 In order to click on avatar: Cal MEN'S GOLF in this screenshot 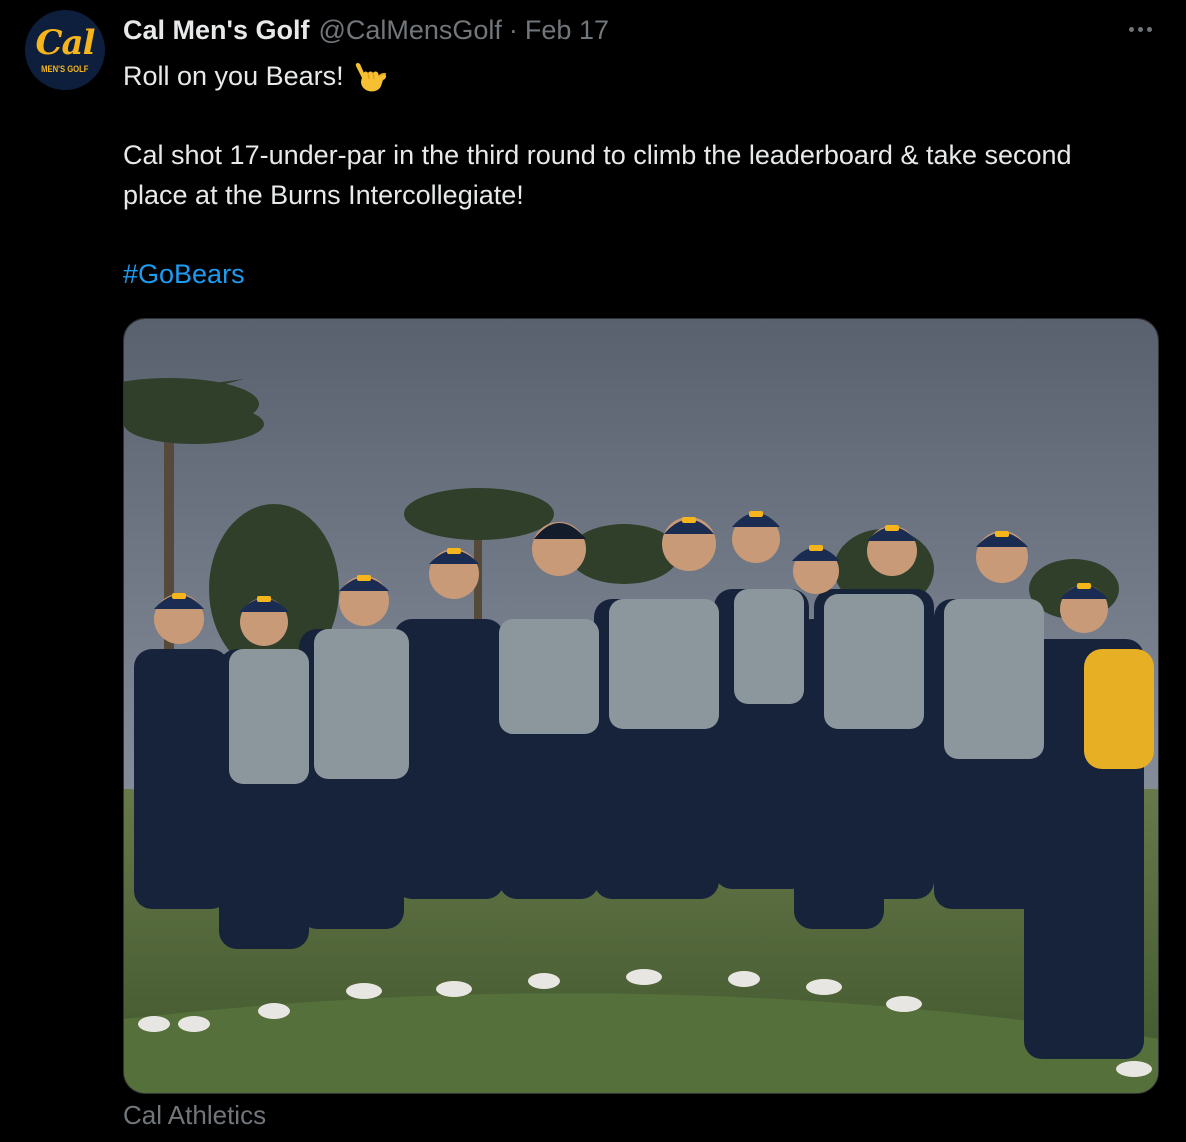, I will do `click(65, 50)`.